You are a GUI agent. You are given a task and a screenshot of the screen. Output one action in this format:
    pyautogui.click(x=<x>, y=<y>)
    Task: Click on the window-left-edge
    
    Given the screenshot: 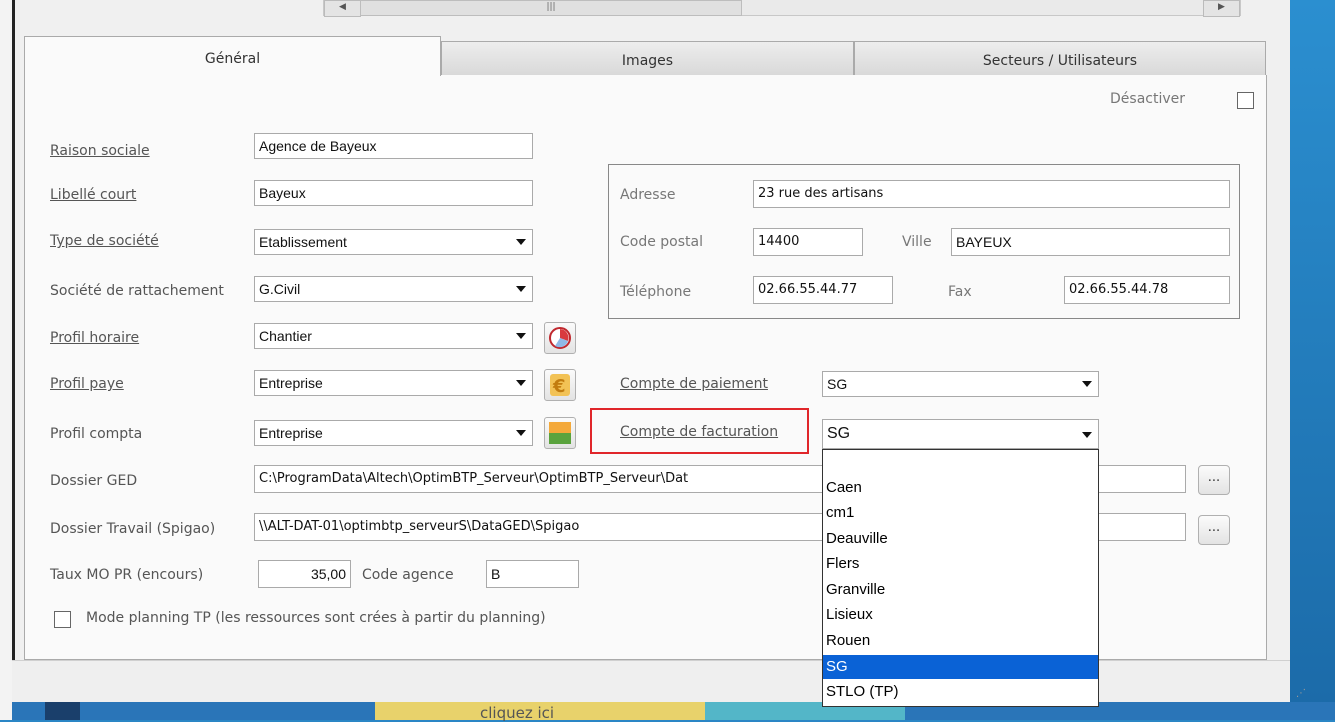 What is the action you would take?
    pyautogui.click(x=13, y=350)
    